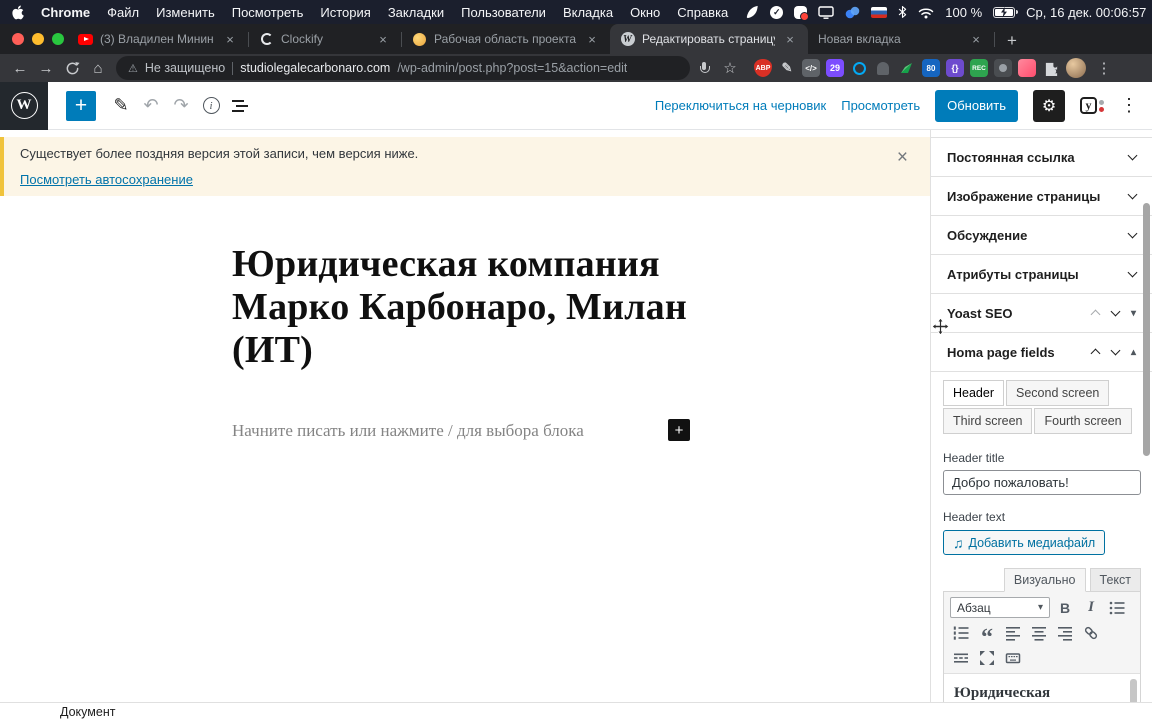  I want to click on minimize-window-button, so click(38, 39).